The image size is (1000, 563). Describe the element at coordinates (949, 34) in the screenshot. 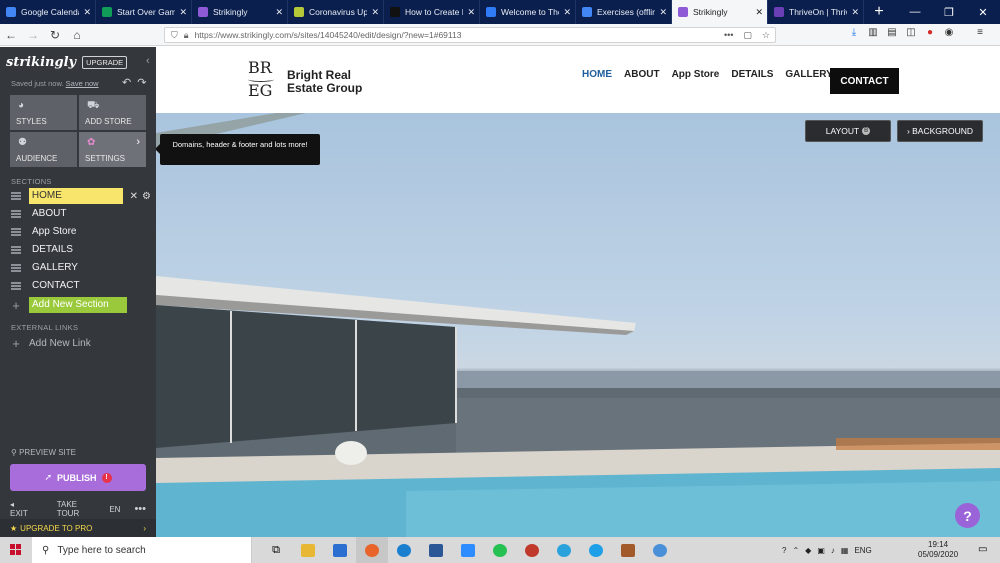

I see `extension-icon: ◉` at that location.